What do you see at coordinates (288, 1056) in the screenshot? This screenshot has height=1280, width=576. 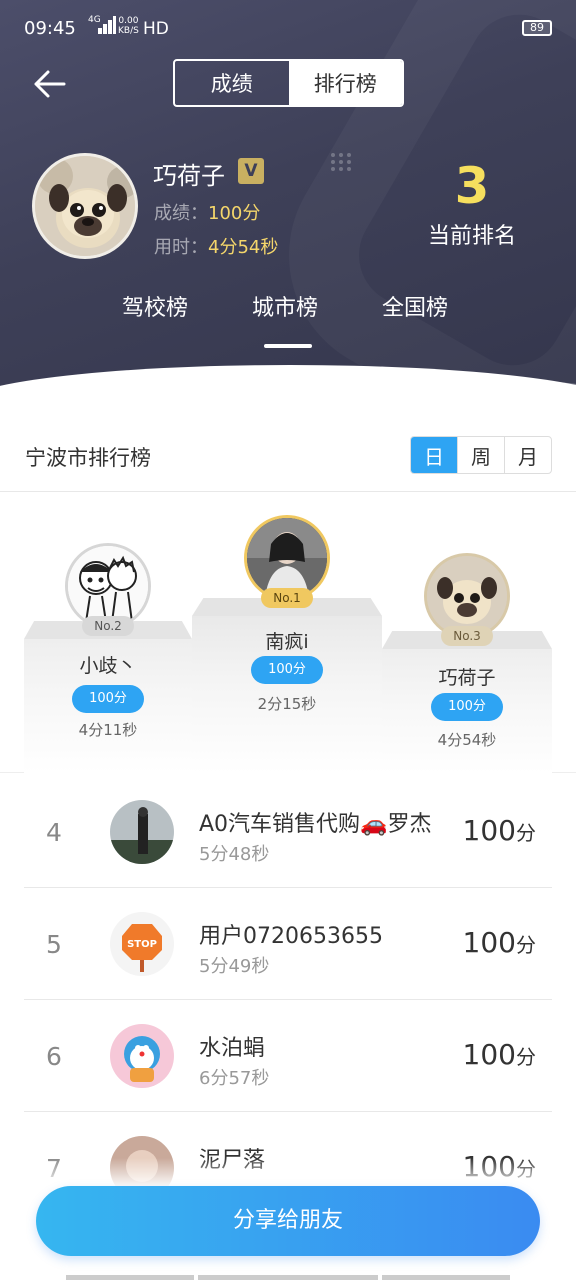 I see `list-item: 6 水泊蜎 6分57秒 100分` at bounding box center [288, 1056].